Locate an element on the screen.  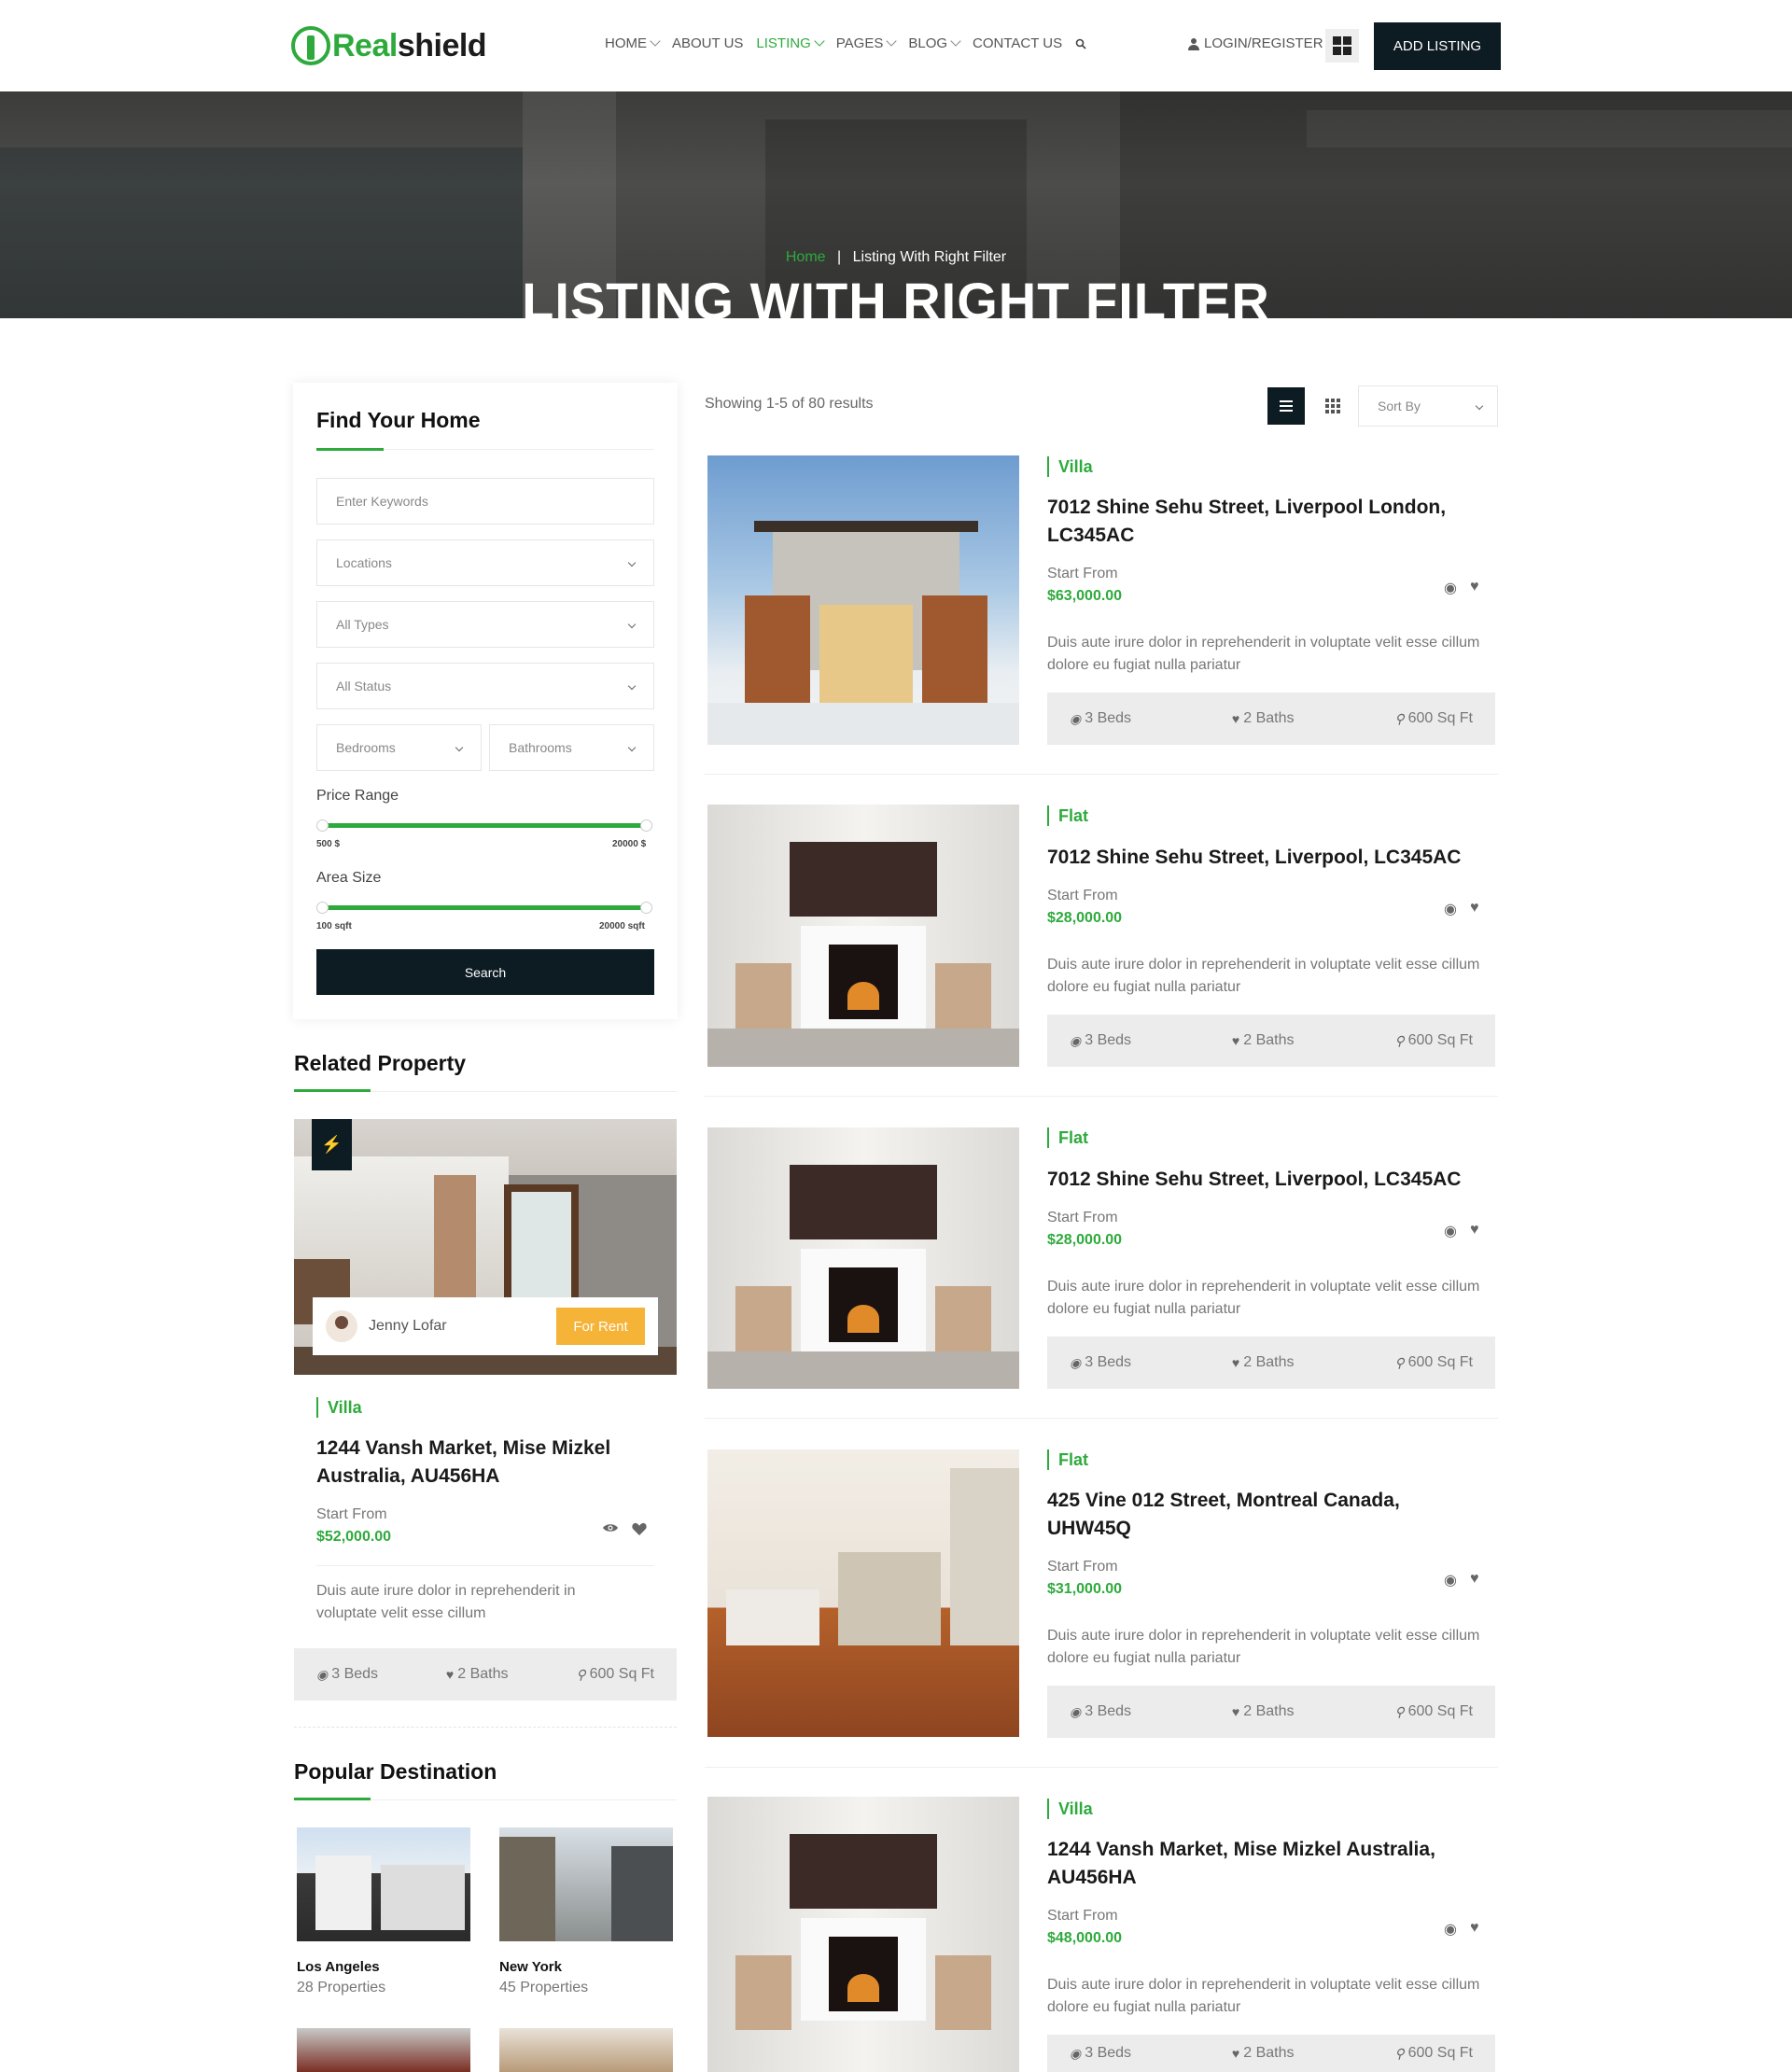
destination-new-york-image is located at coordinates (586, 1884).